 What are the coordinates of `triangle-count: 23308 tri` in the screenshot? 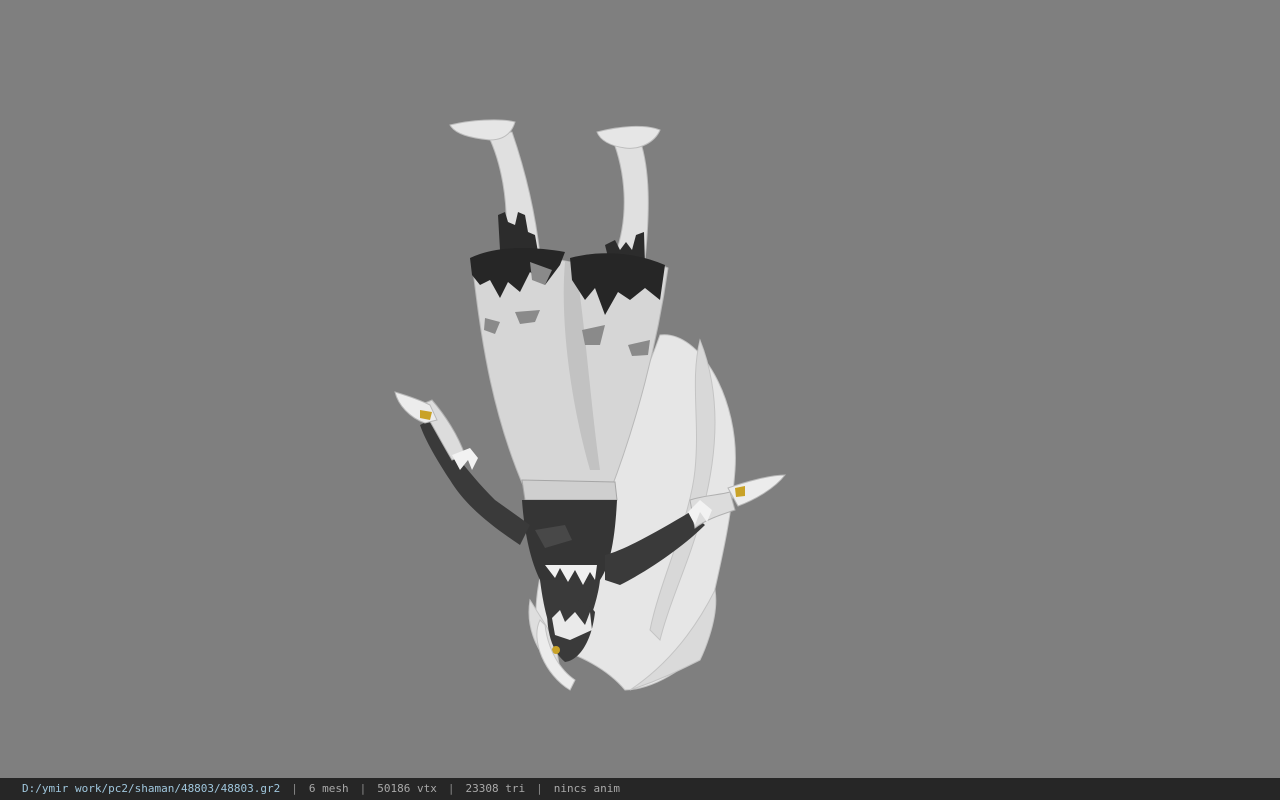 It's located at (495, 788).